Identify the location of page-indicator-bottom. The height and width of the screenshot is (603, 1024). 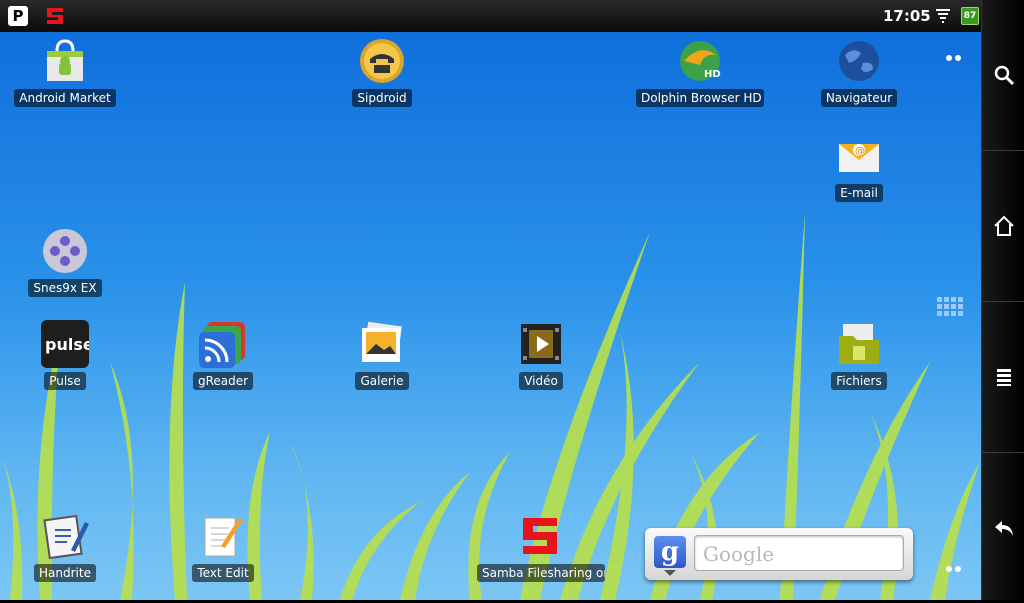
(955, 571).